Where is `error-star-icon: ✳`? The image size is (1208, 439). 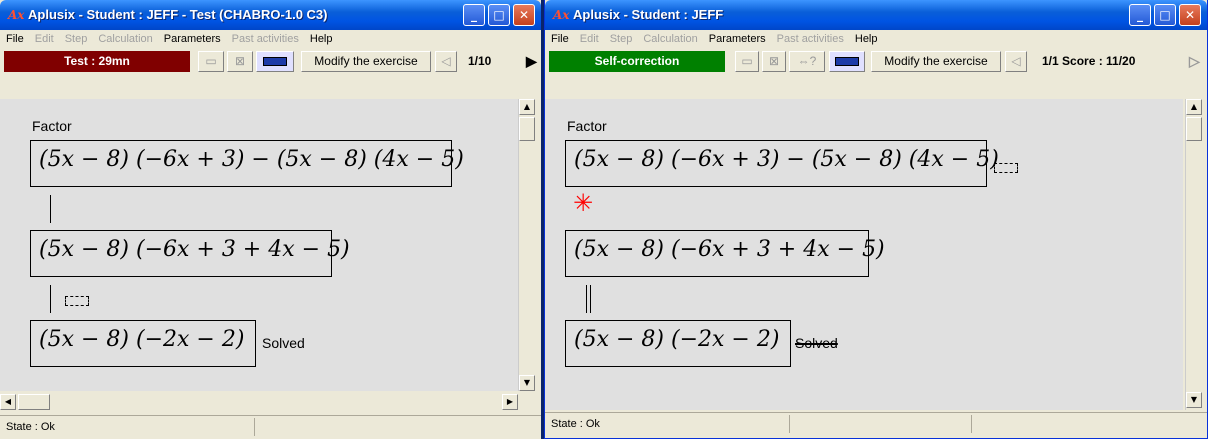
error-star-icon: ✳ is located at coordinates (583, 203).